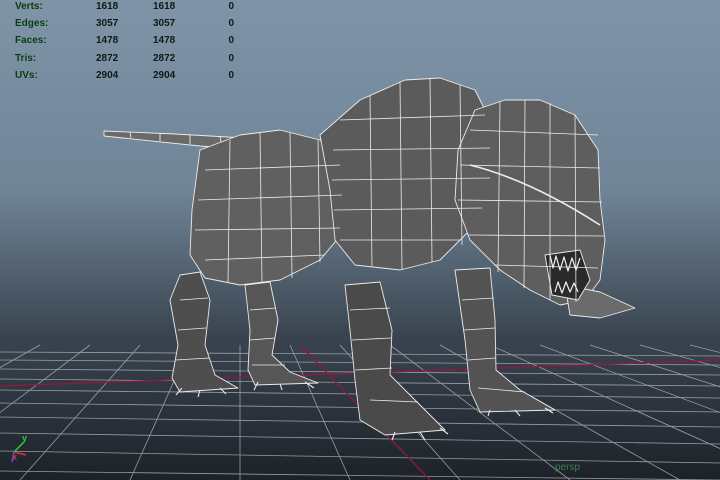 The height and width of the screenshot is (480, 720). Describe the element at coordinates (130, 27) in the screenshot. I see `hud-row-edges: Edges: 3057 3057 0` at that location.